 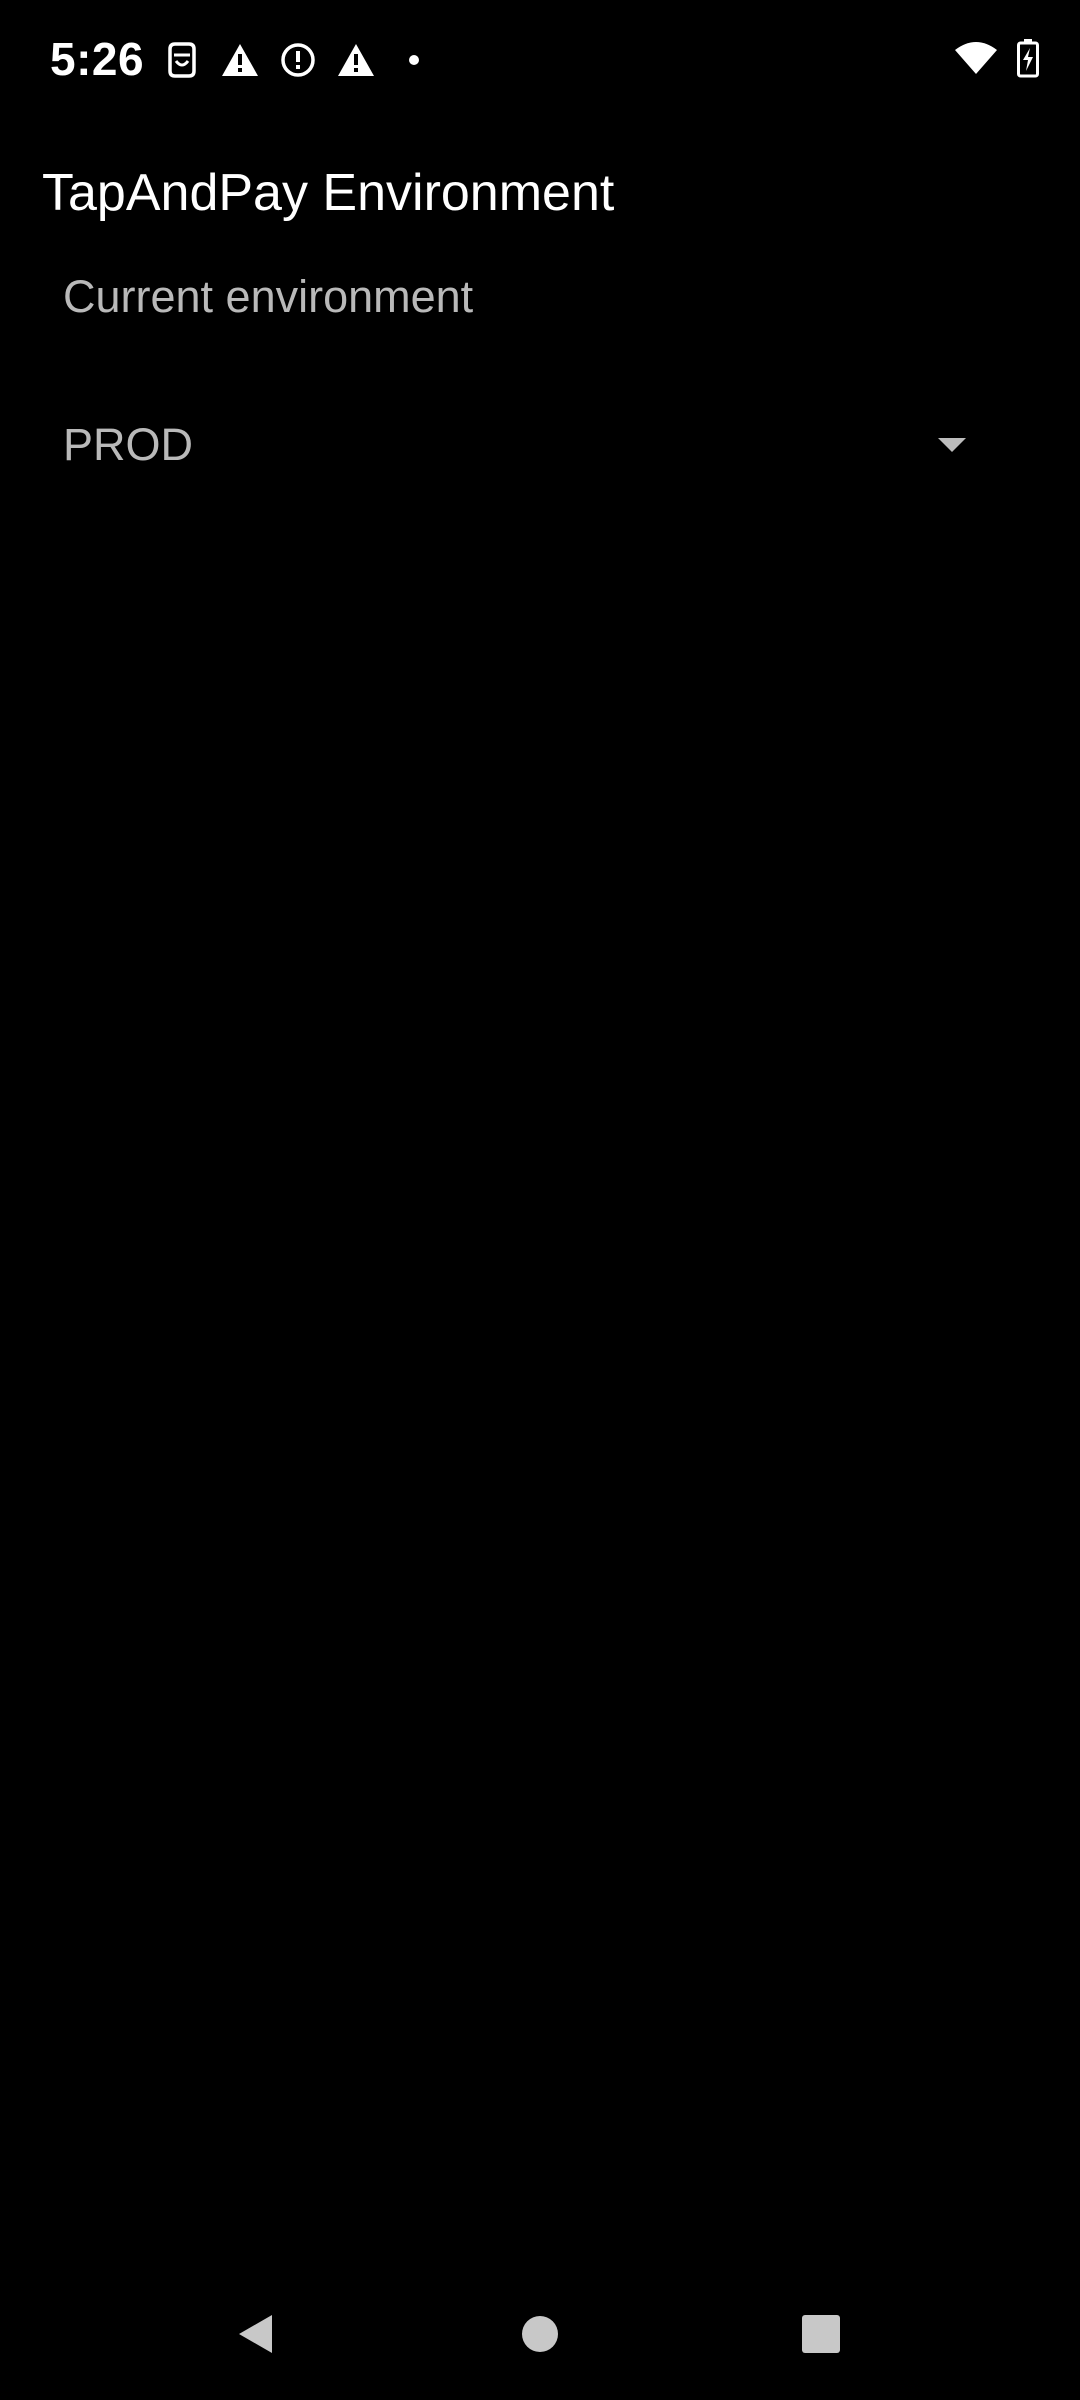 I want to click on alert-circle-icon, so click(x=298, y=60).